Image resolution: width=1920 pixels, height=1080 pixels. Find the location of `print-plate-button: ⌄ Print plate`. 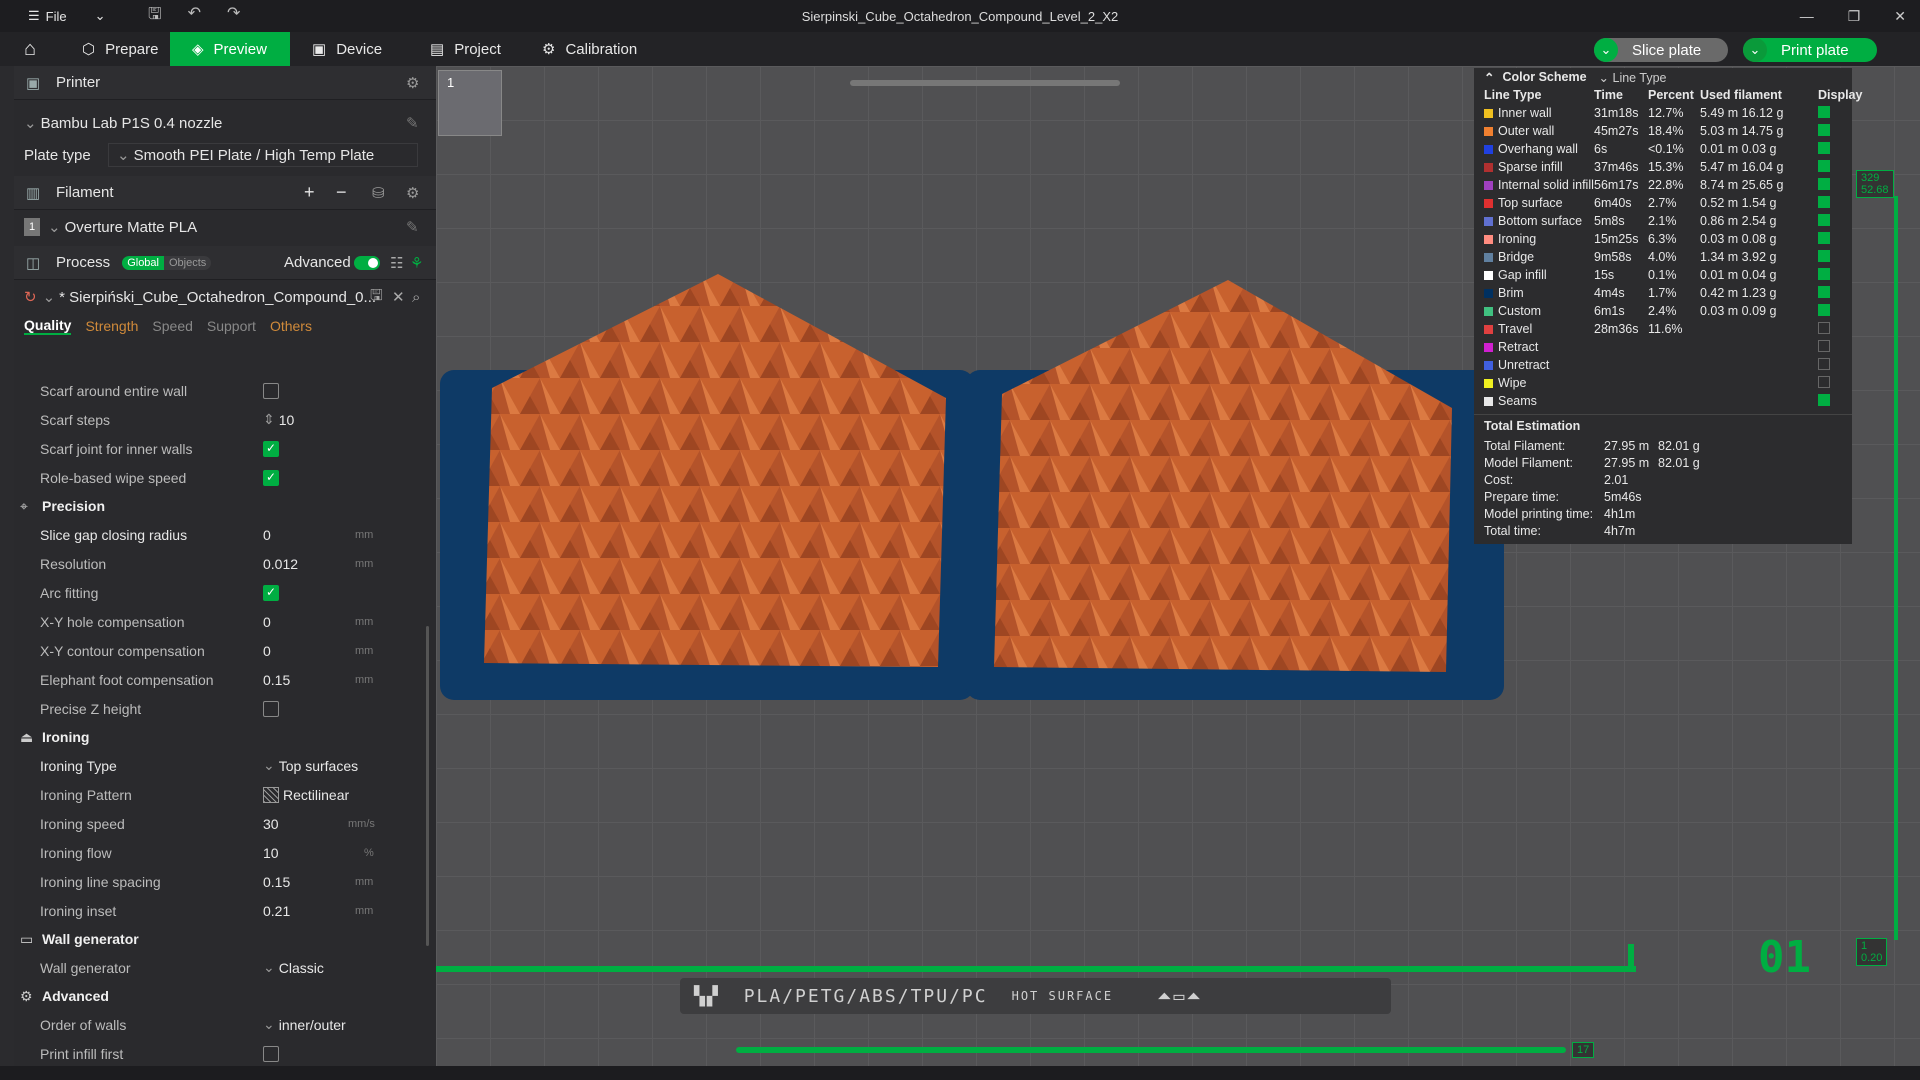

print-plate-button: ⌄ Print plate is located at coordinates (1810, 50).